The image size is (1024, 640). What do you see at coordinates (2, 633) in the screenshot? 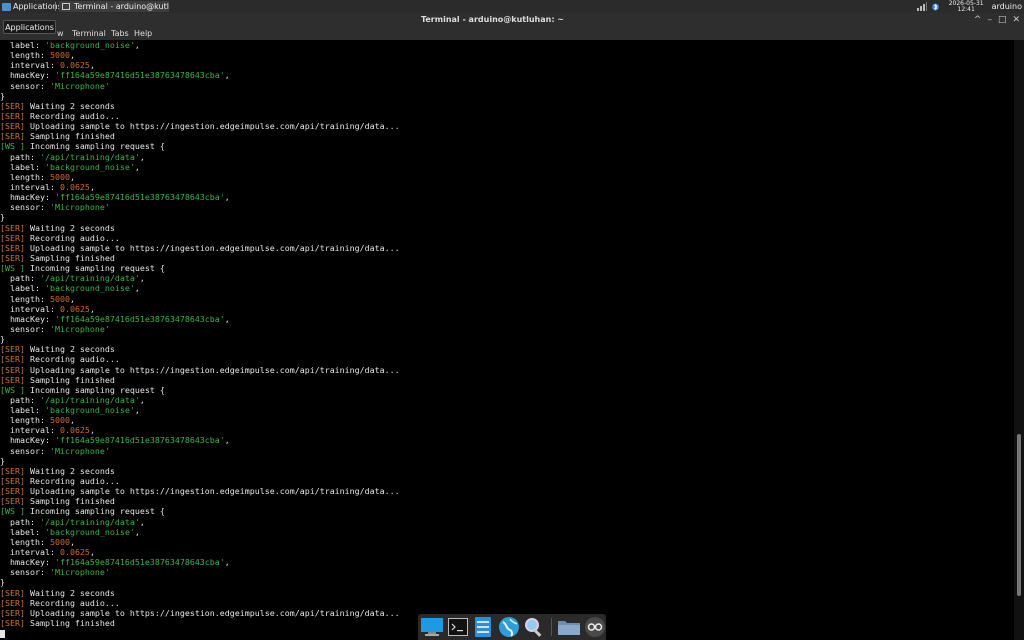
I see `terminal-cursor` at bounding box center [2, 633].